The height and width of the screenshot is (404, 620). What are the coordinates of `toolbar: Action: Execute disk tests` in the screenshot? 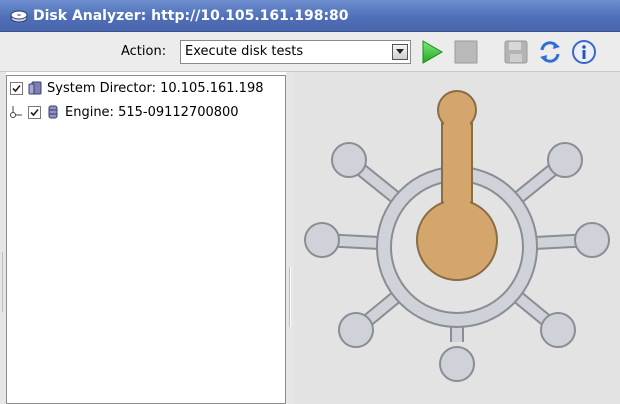 It's located at (310, 52).